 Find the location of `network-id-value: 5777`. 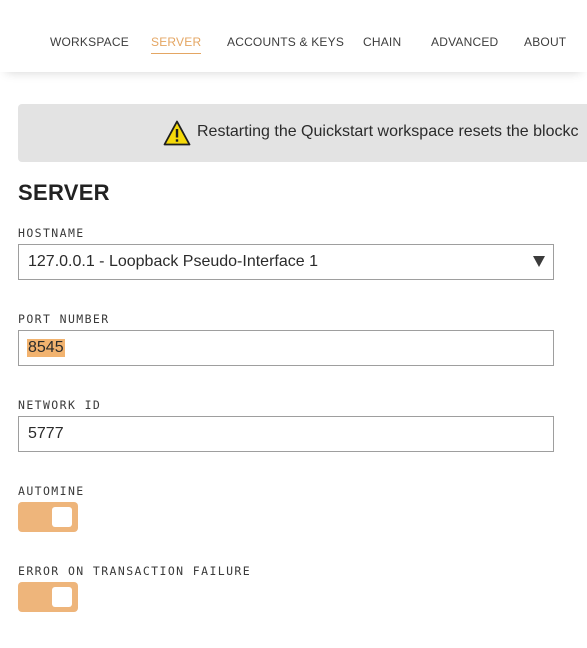

network-id-value: 5777 is located at coordinates (46, 433).